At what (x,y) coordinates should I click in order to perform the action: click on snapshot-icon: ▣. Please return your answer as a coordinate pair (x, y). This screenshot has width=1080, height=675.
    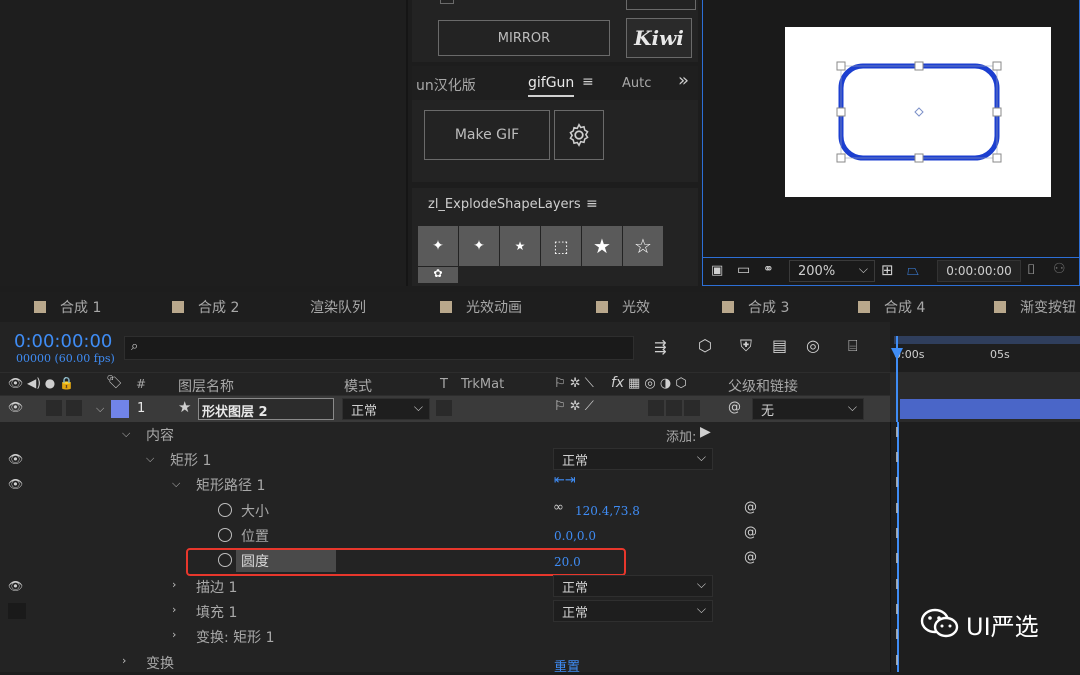
    Looking at the image, I should click on (717, 270).